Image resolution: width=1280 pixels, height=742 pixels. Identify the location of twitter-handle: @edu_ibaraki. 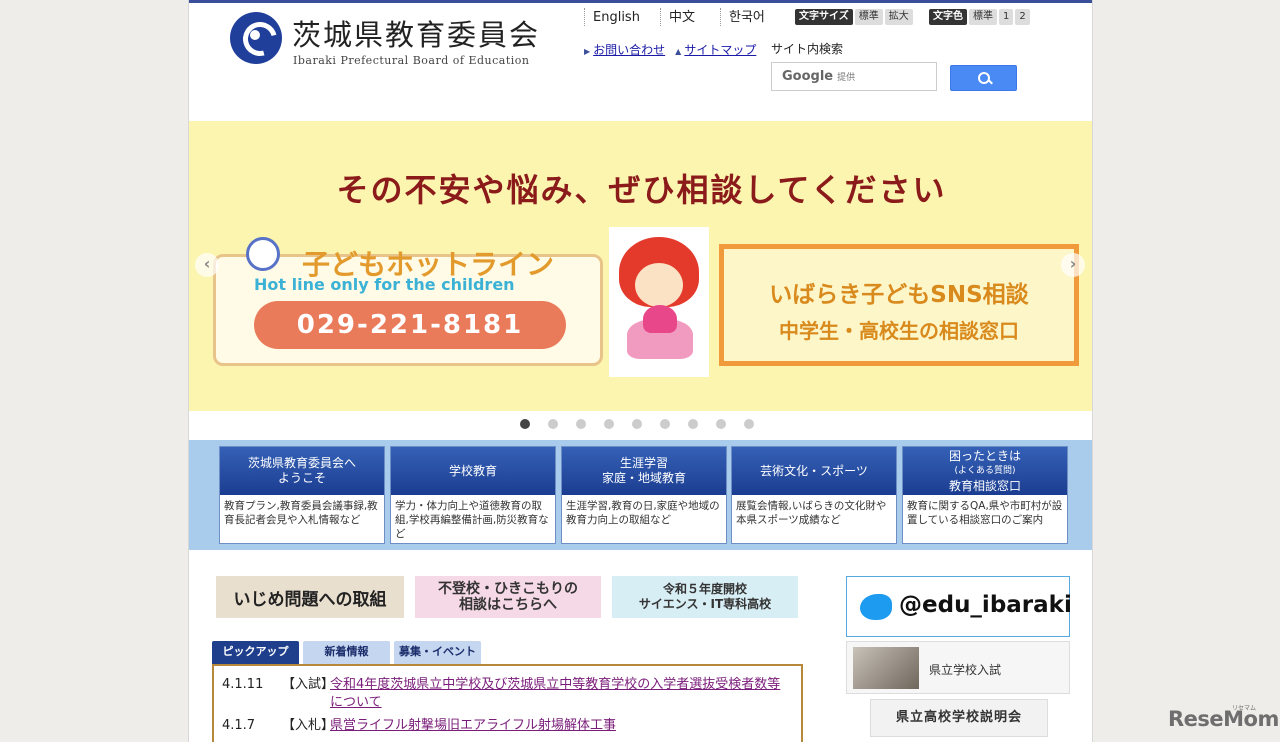
(985, 605).